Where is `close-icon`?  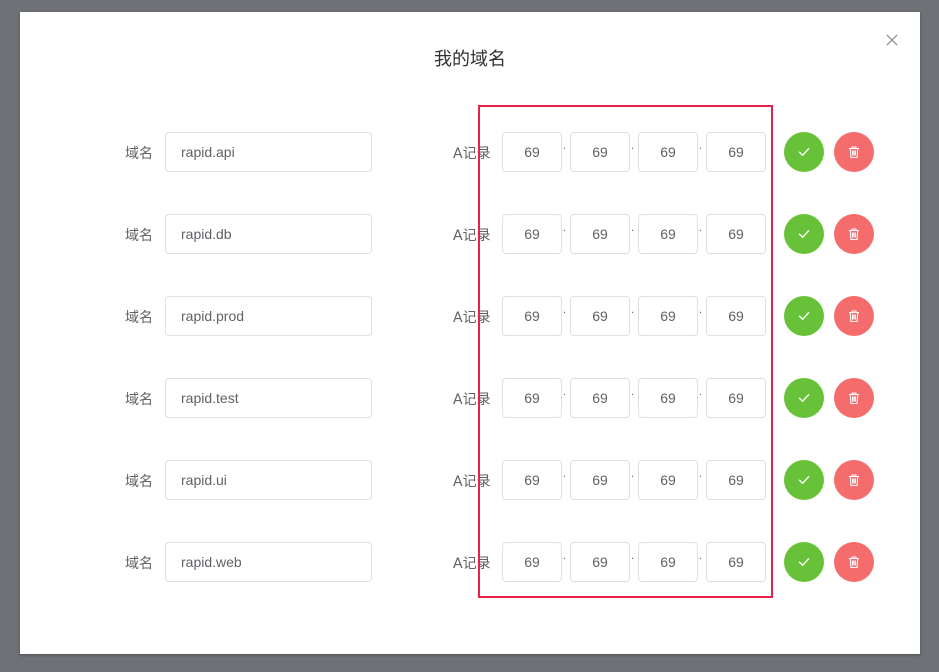 close-icon is located at coordinates (892, 40).